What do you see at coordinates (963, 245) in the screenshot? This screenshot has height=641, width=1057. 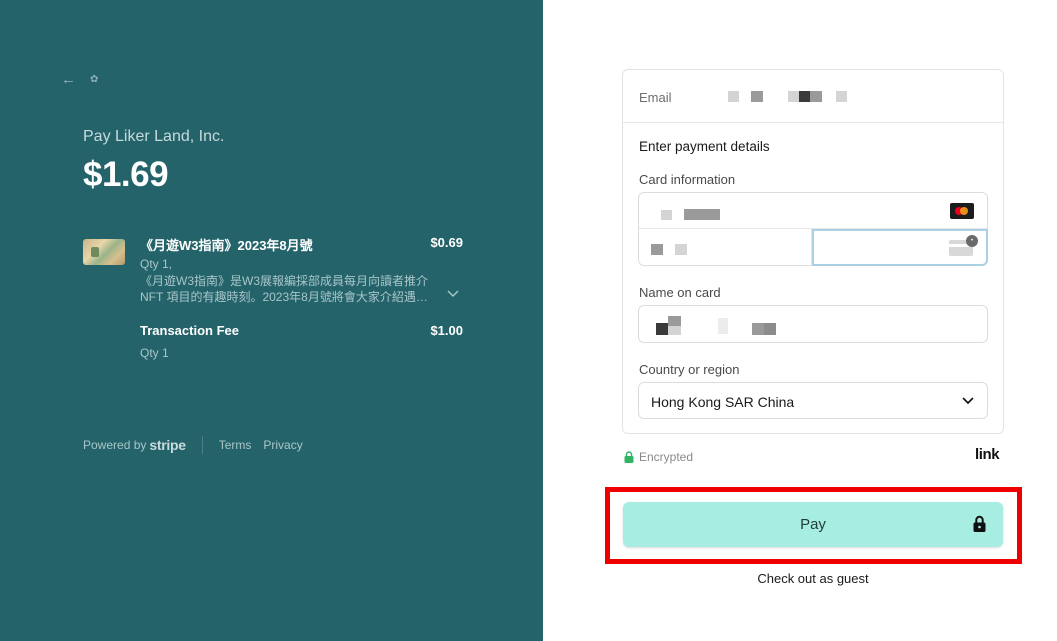 I see `cvc-card-icon: •` at bounding box center [963, 245].